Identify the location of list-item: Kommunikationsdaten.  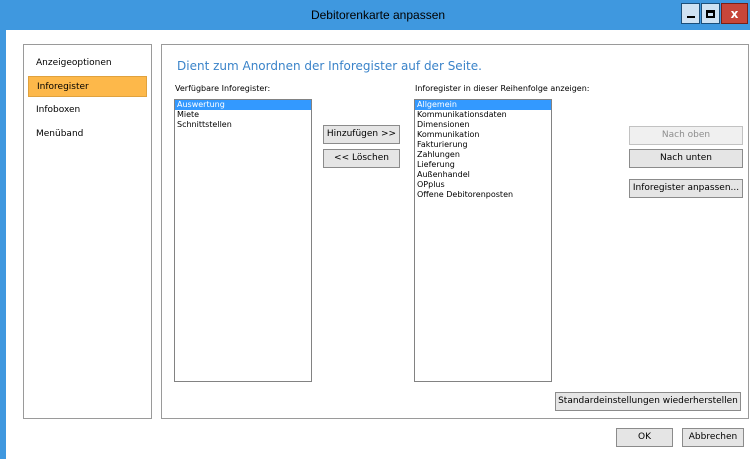
(483, 115).